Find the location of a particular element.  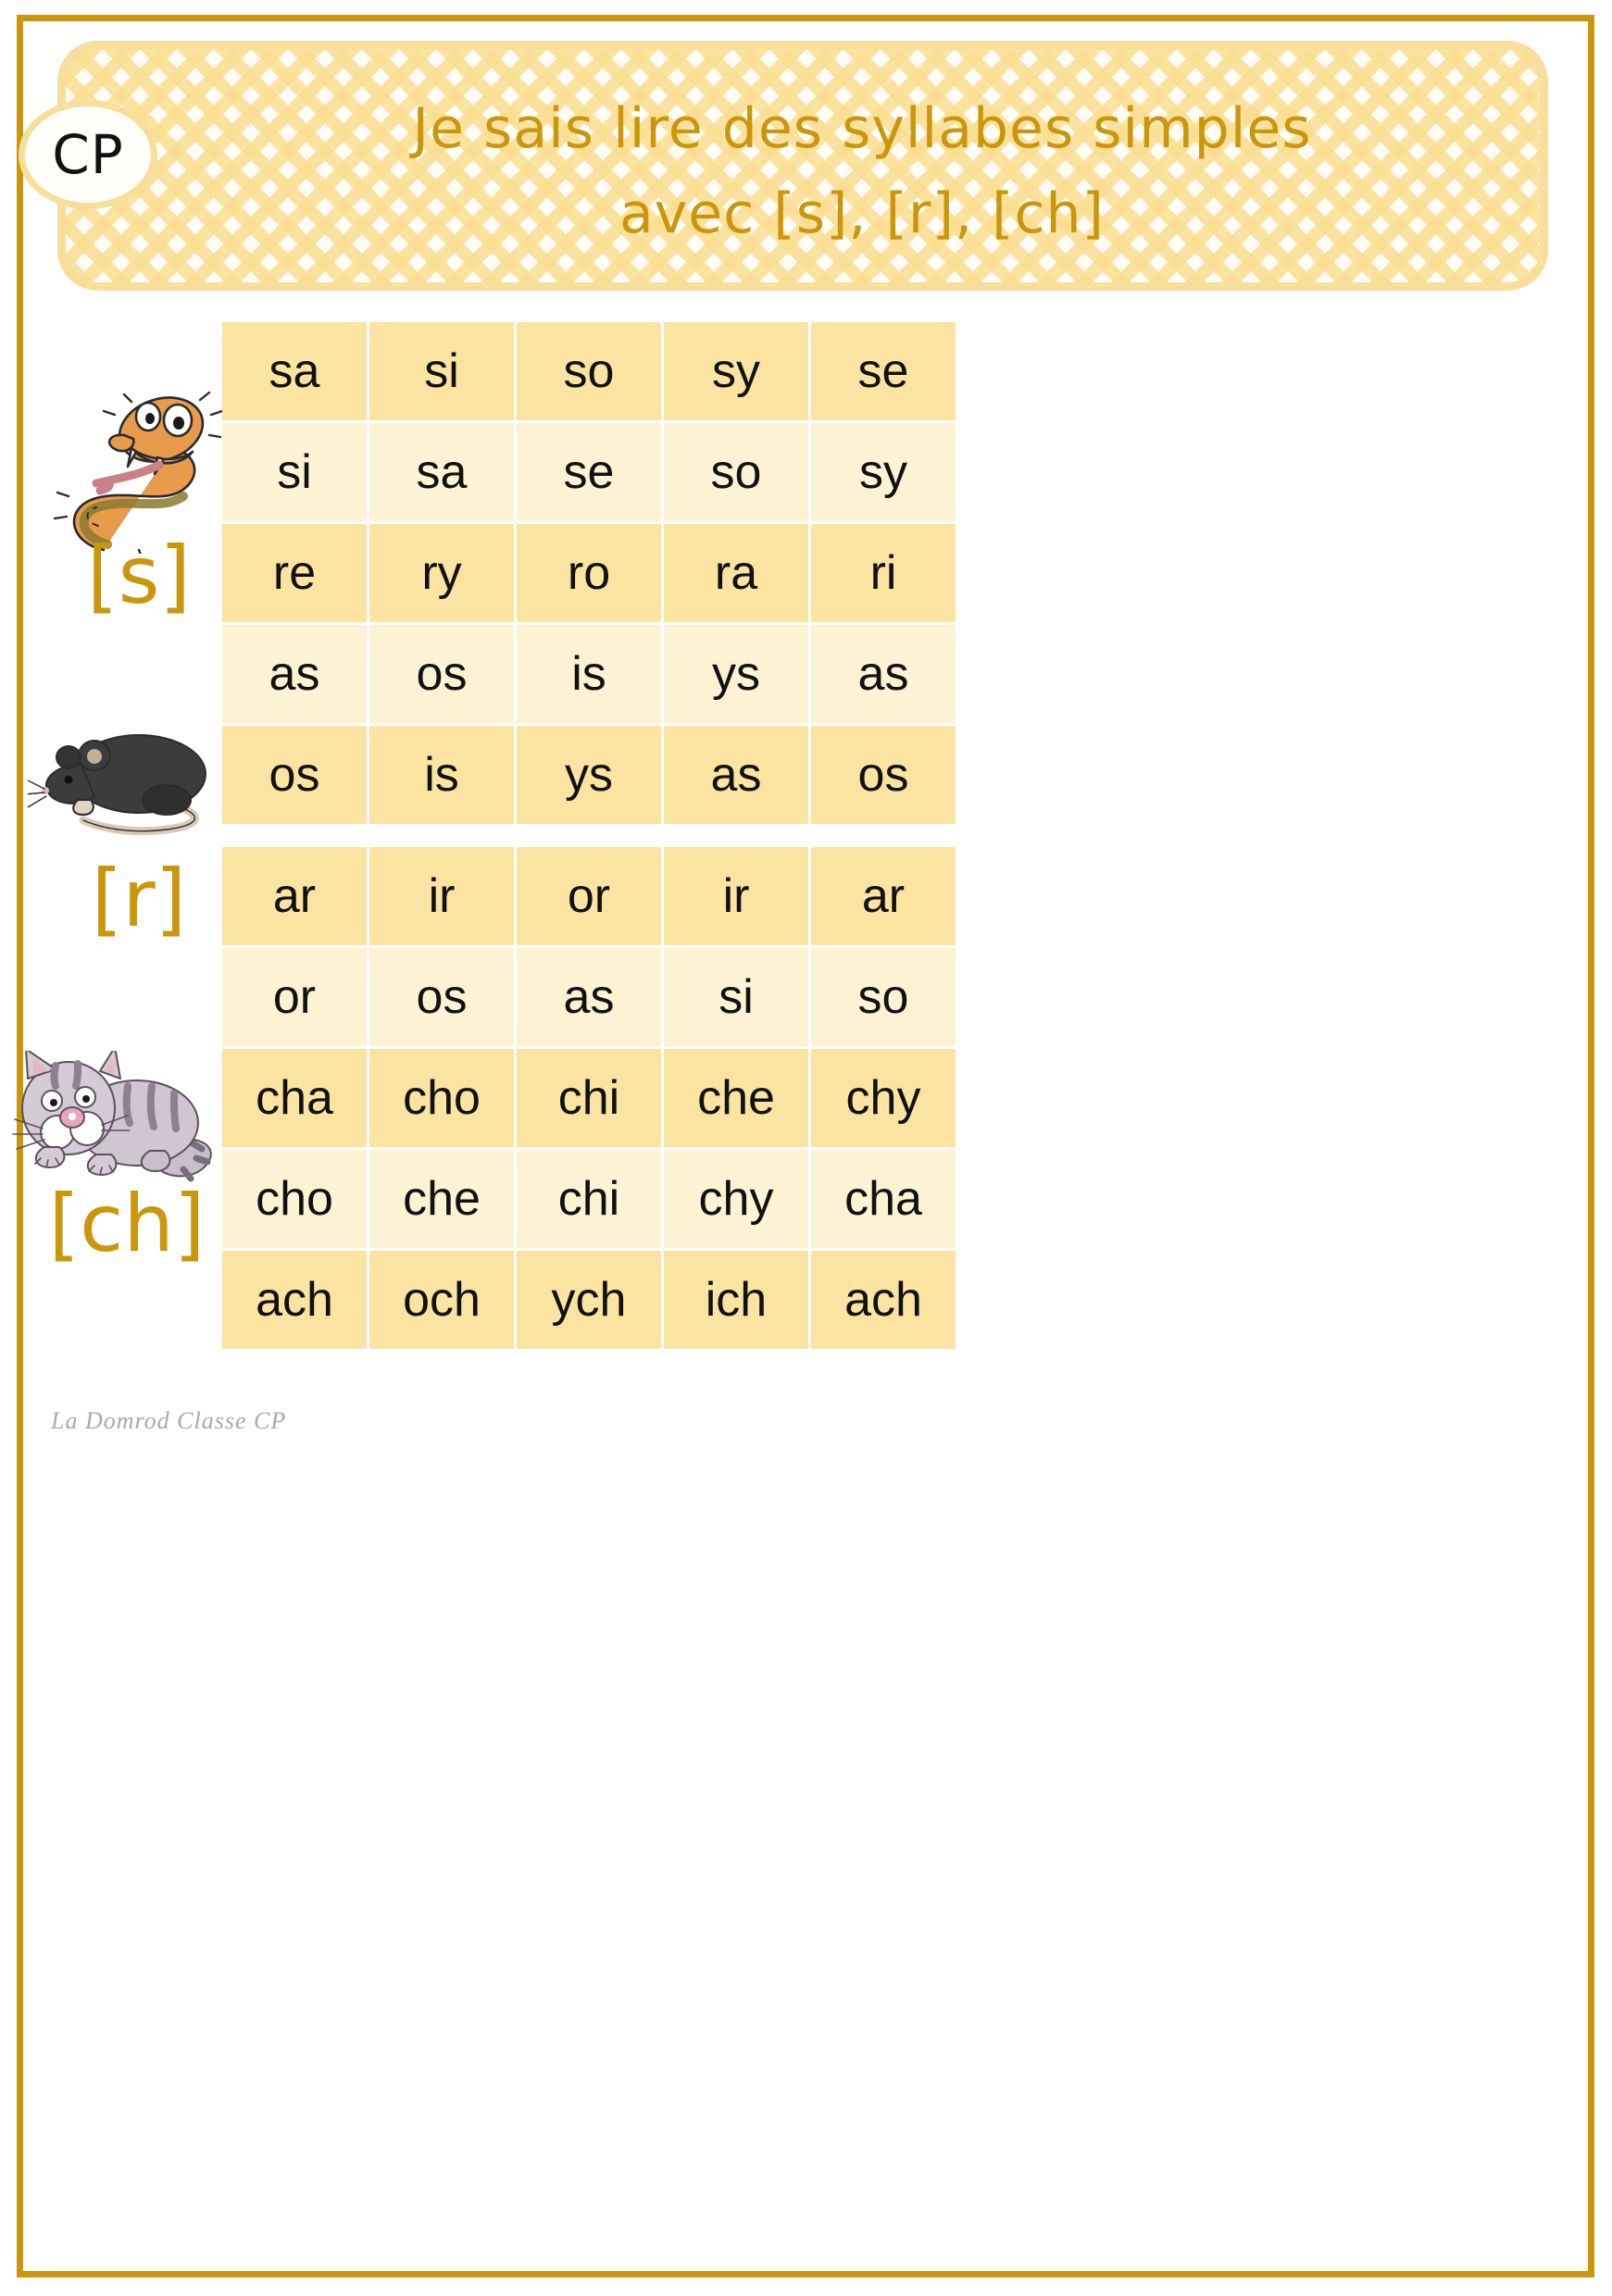

grade-badge: CP is located at coordinates (88, 154).